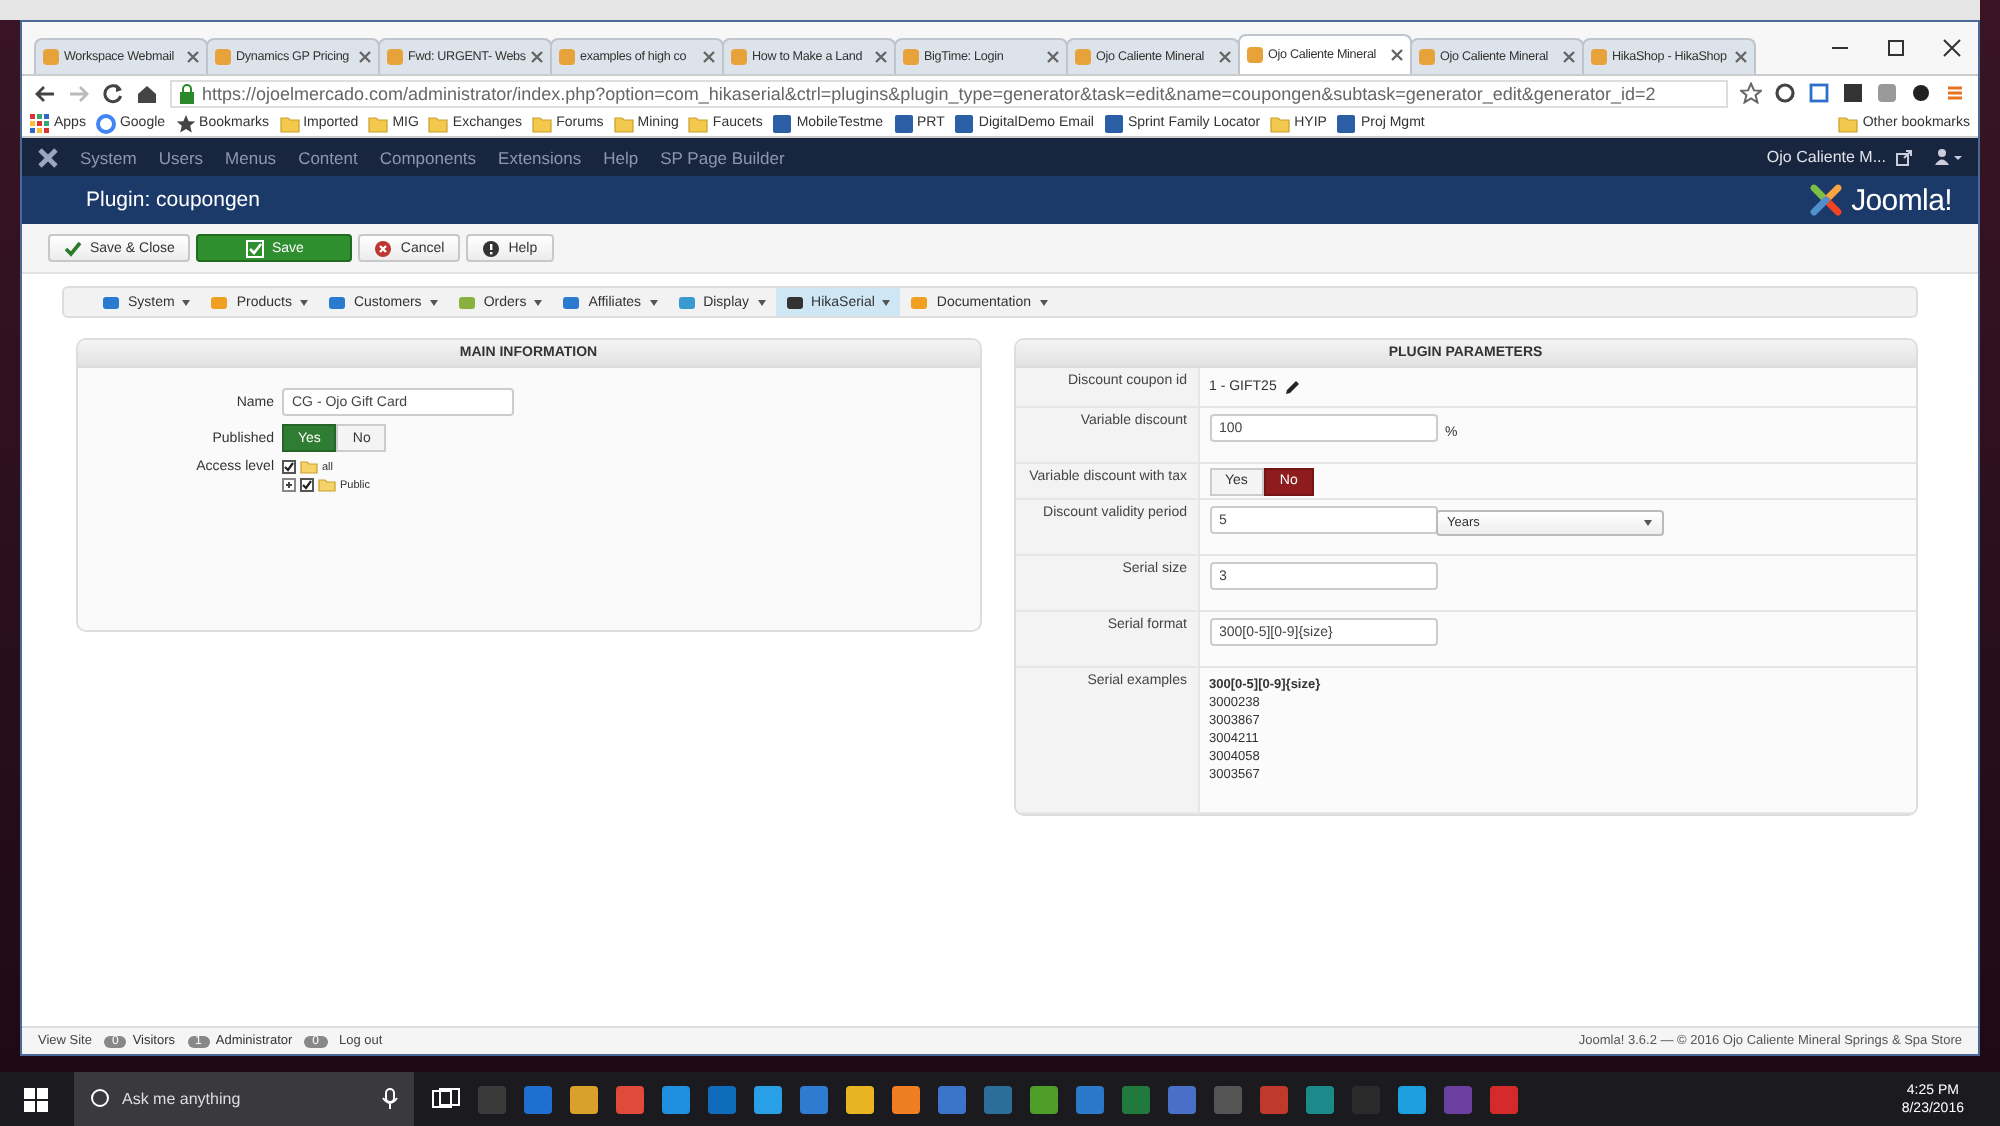  What do you see at coordinates (254, 248) in the screenshot?
I see `checkbox-icon` at bounding box center [254, 248].